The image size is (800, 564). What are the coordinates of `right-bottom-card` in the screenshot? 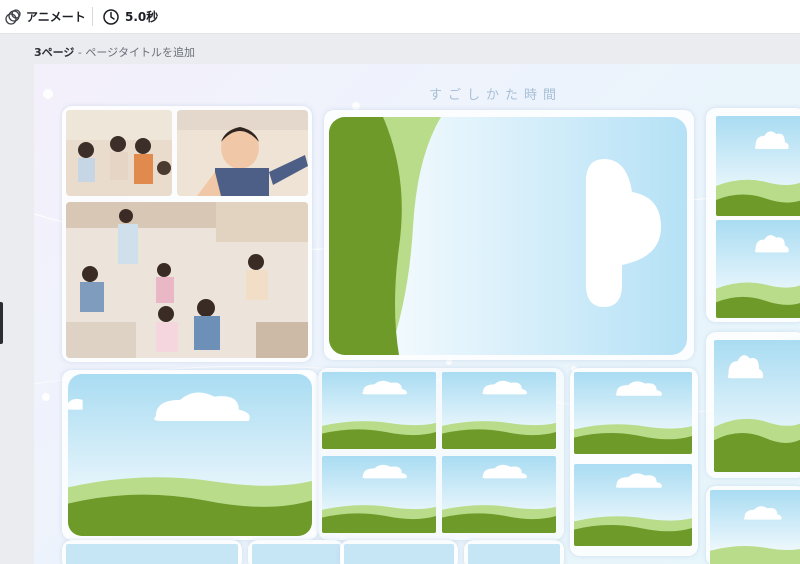 It's located at (753, 525).